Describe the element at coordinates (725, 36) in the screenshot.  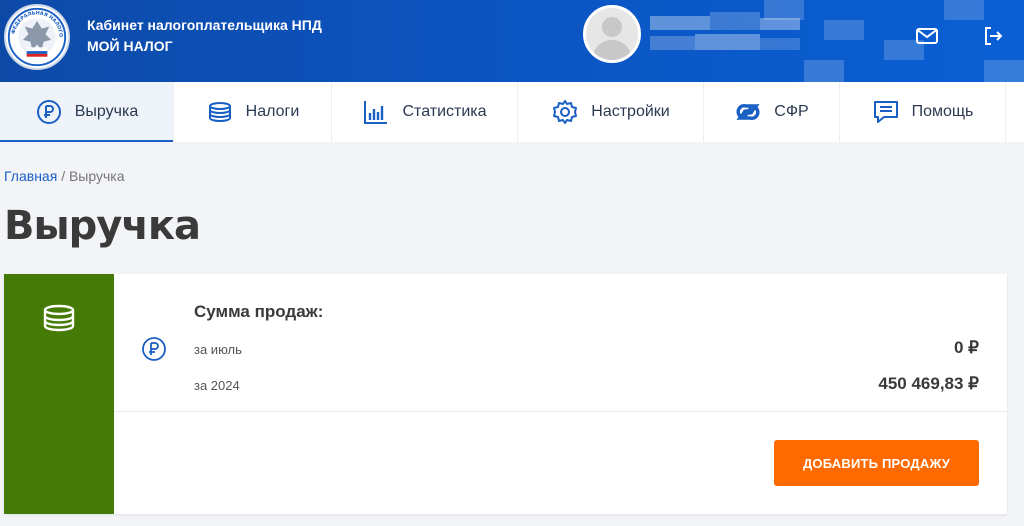
I see `user-name-redacted` at that location.